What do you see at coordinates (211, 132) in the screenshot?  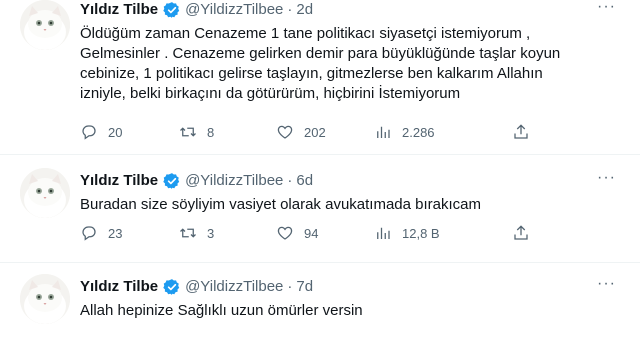 I see `retweet-count: 8` at bounding box center [211, 132].